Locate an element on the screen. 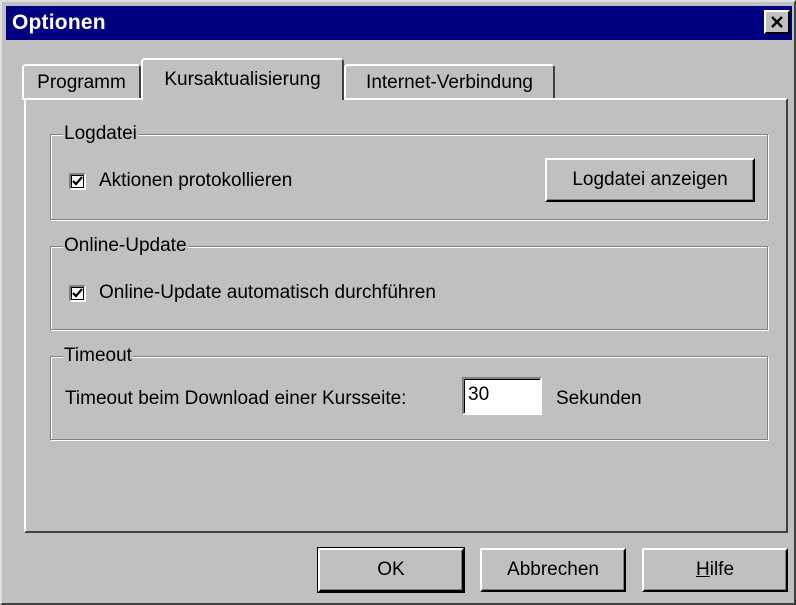 Image resolution: width=796 pixels, height=605 pixels. help-button-label: Hilfe is located at coordinates (715, 570).